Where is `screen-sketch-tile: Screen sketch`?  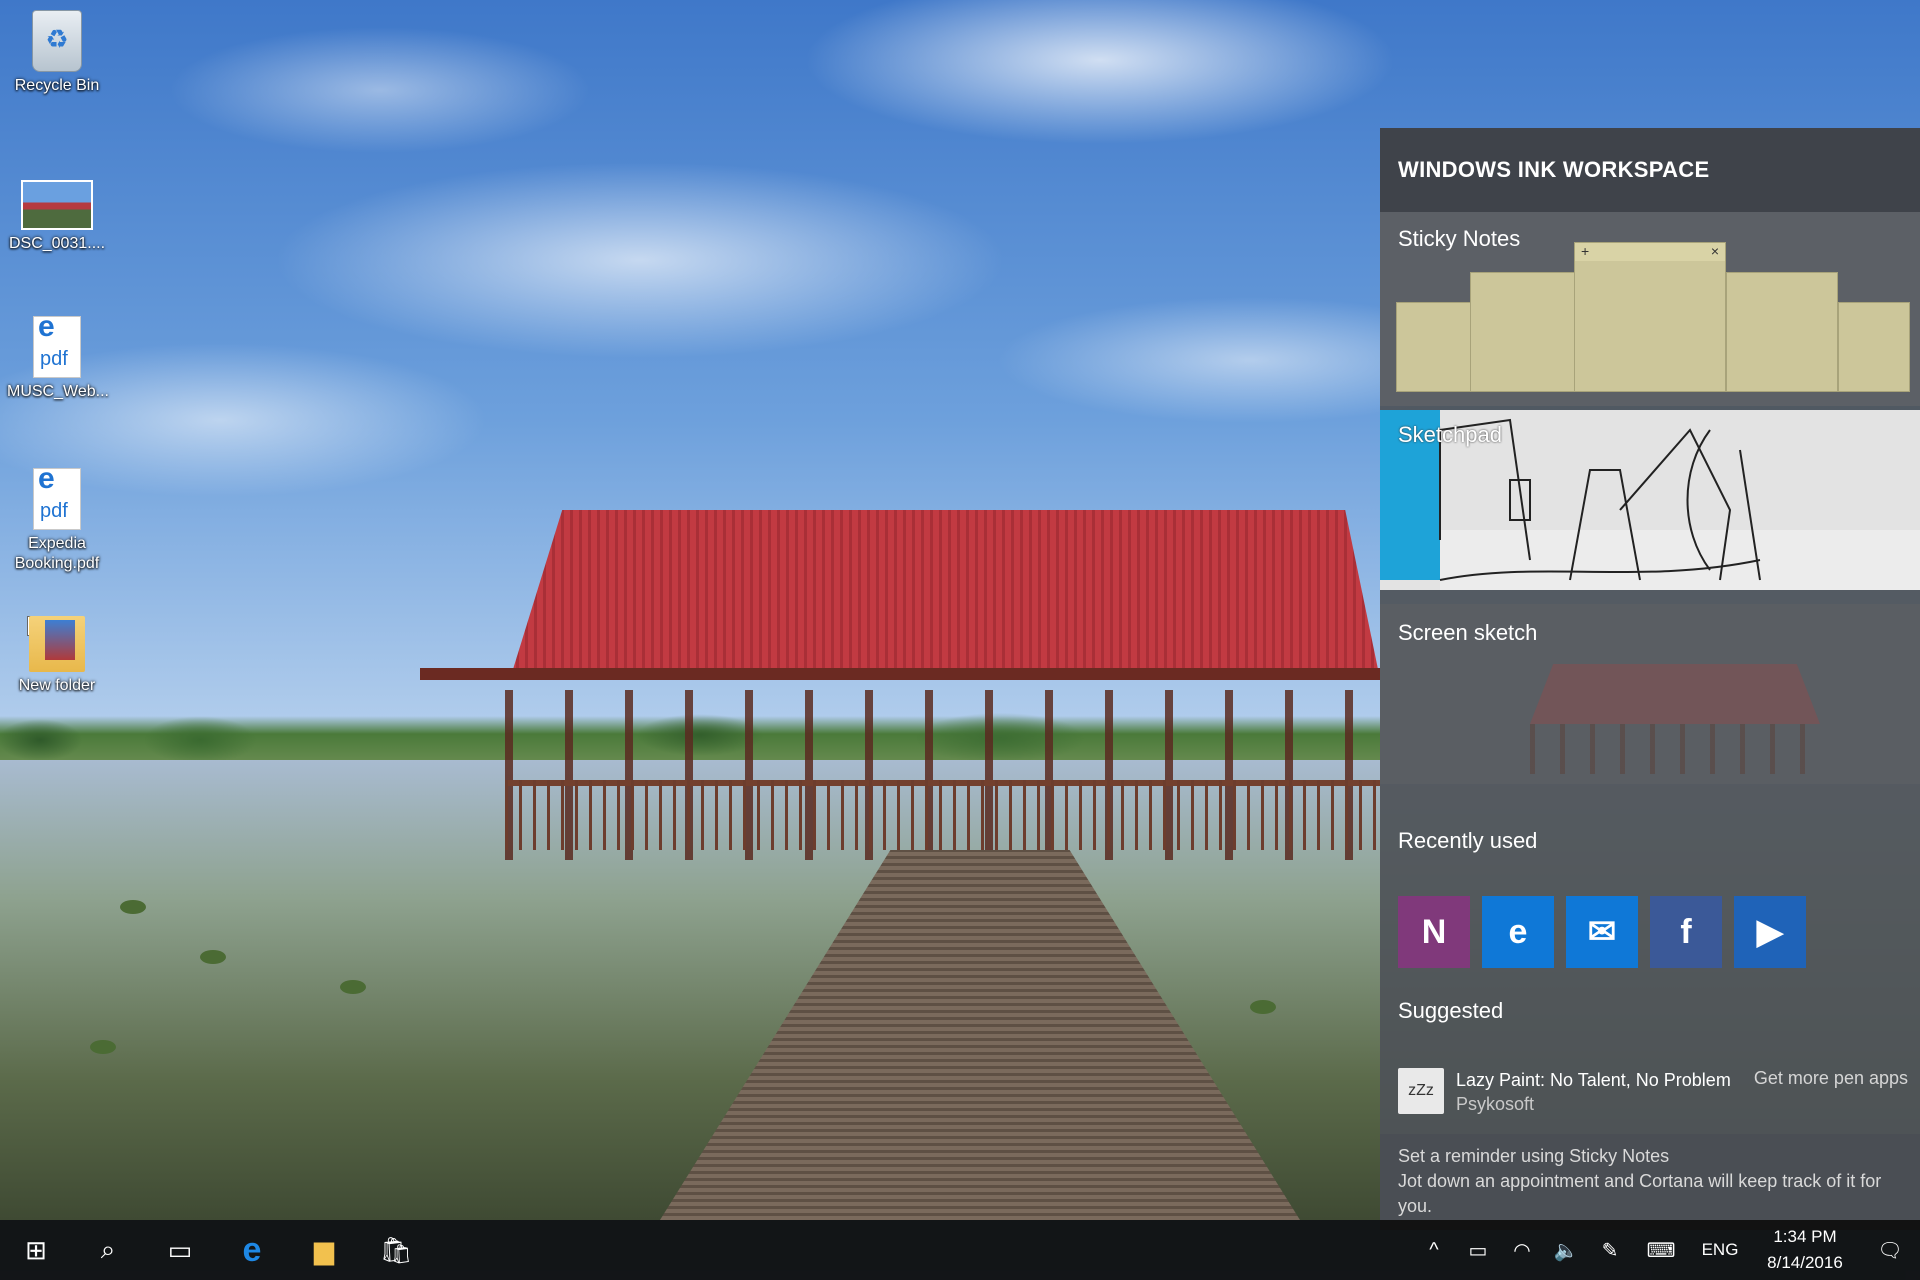 screen-sketch-tile: Screen sketch is located at coordinates (1650, 694).